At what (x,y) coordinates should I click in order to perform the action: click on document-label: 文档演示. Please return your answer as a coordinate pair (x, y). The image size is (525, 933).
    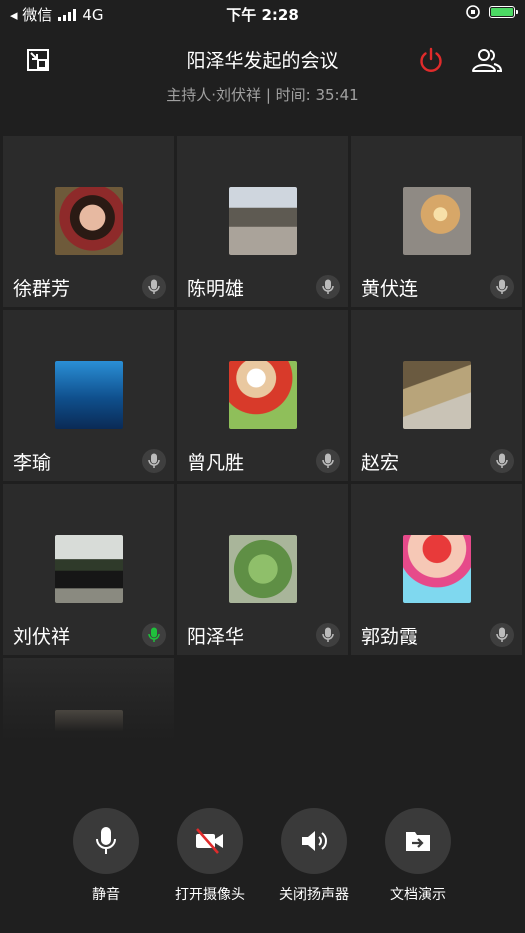
    Looking at the image, I should click on (418, 895).